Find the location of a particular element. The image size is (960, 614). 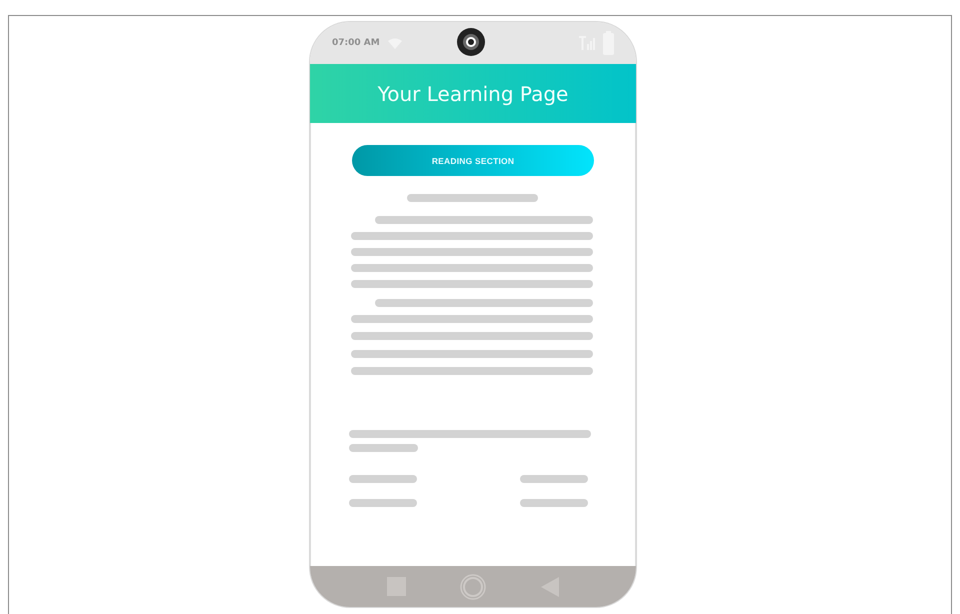

home-icon is located at coordinates (473, 587).